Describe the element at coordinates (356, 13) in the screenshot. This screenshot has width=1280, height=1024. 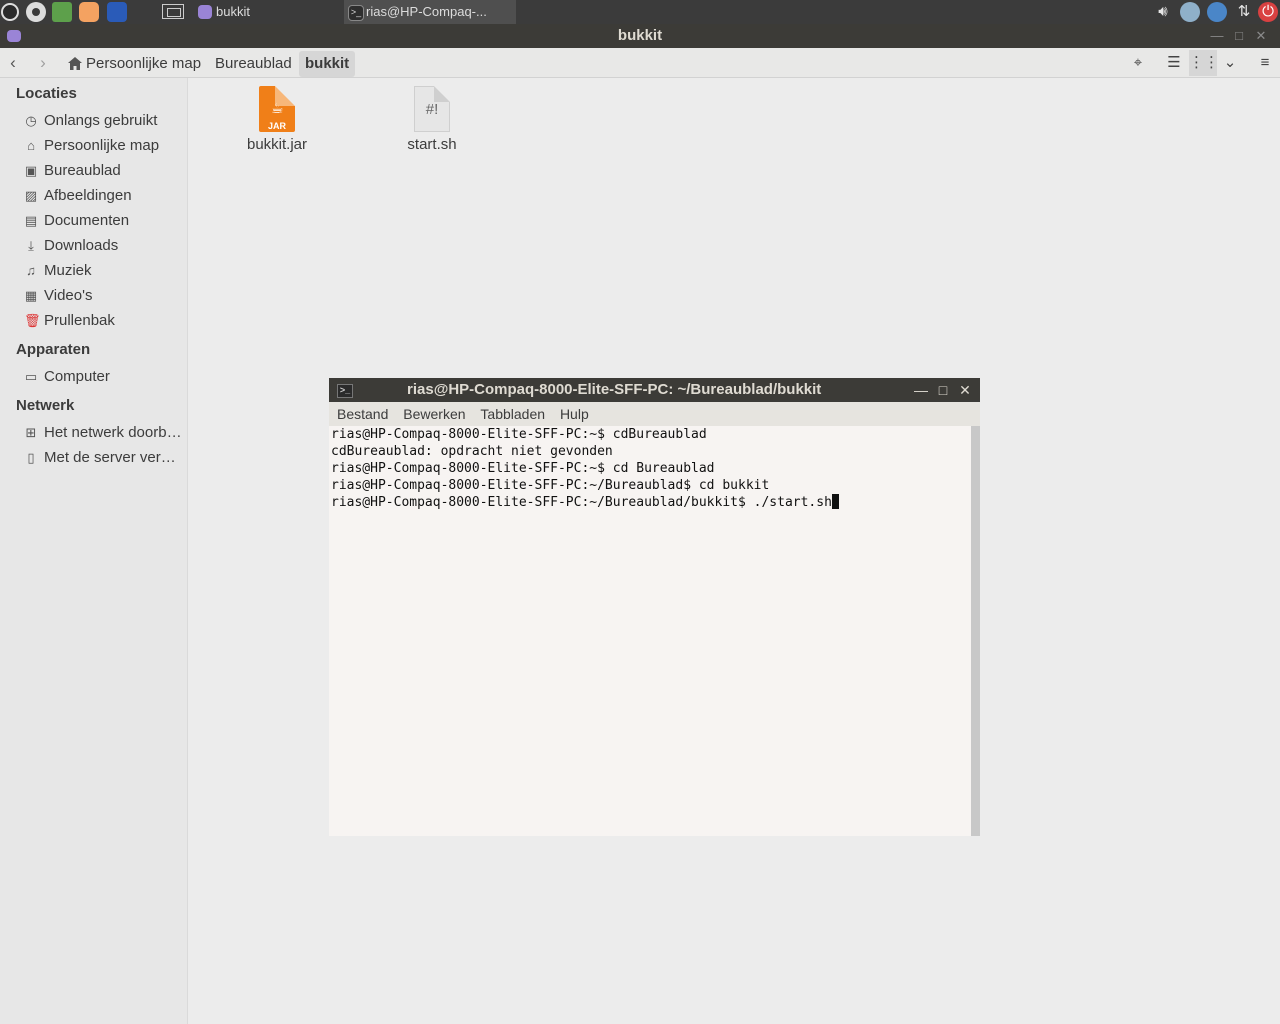
I see `terminal-icon: >_` at that location.